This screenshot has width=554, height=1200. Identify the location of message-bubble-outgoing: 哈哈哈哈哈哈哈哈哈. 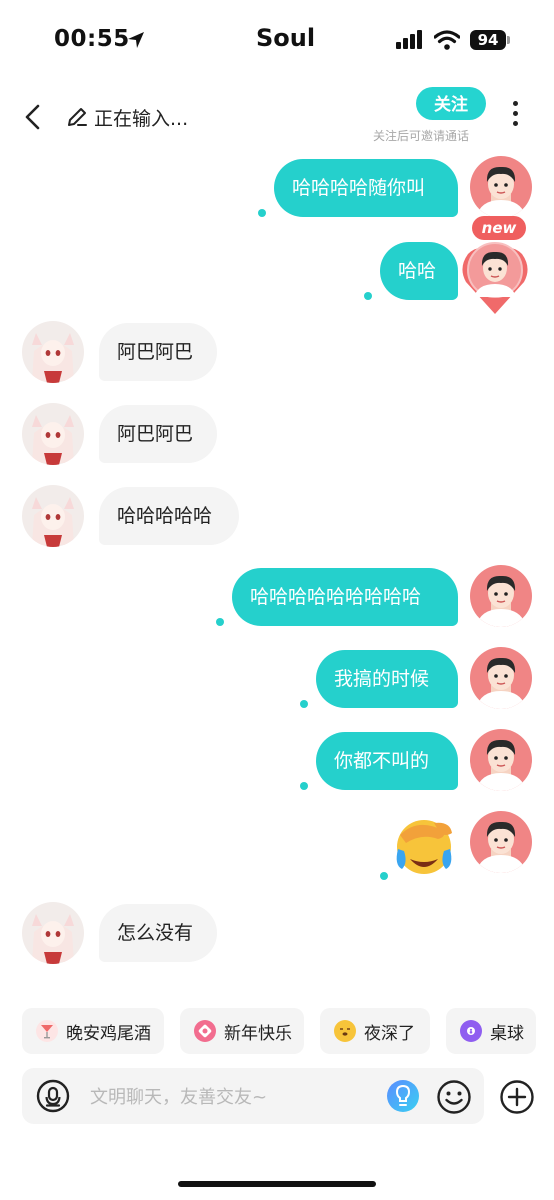
(345, 597).